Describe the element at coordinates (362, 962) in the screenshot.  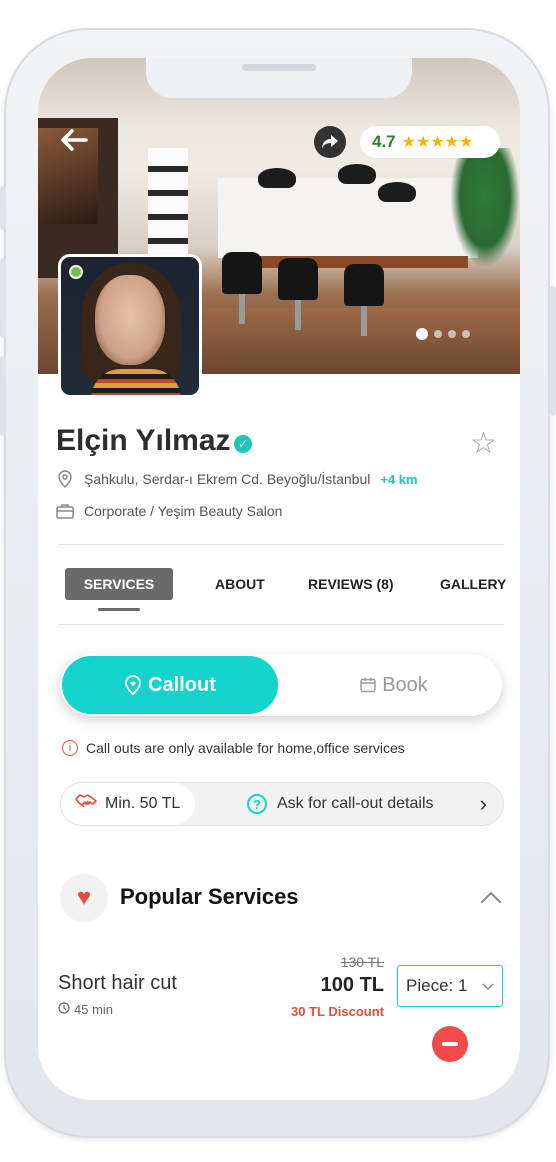
I see `original-price: 130 TL` at that location.